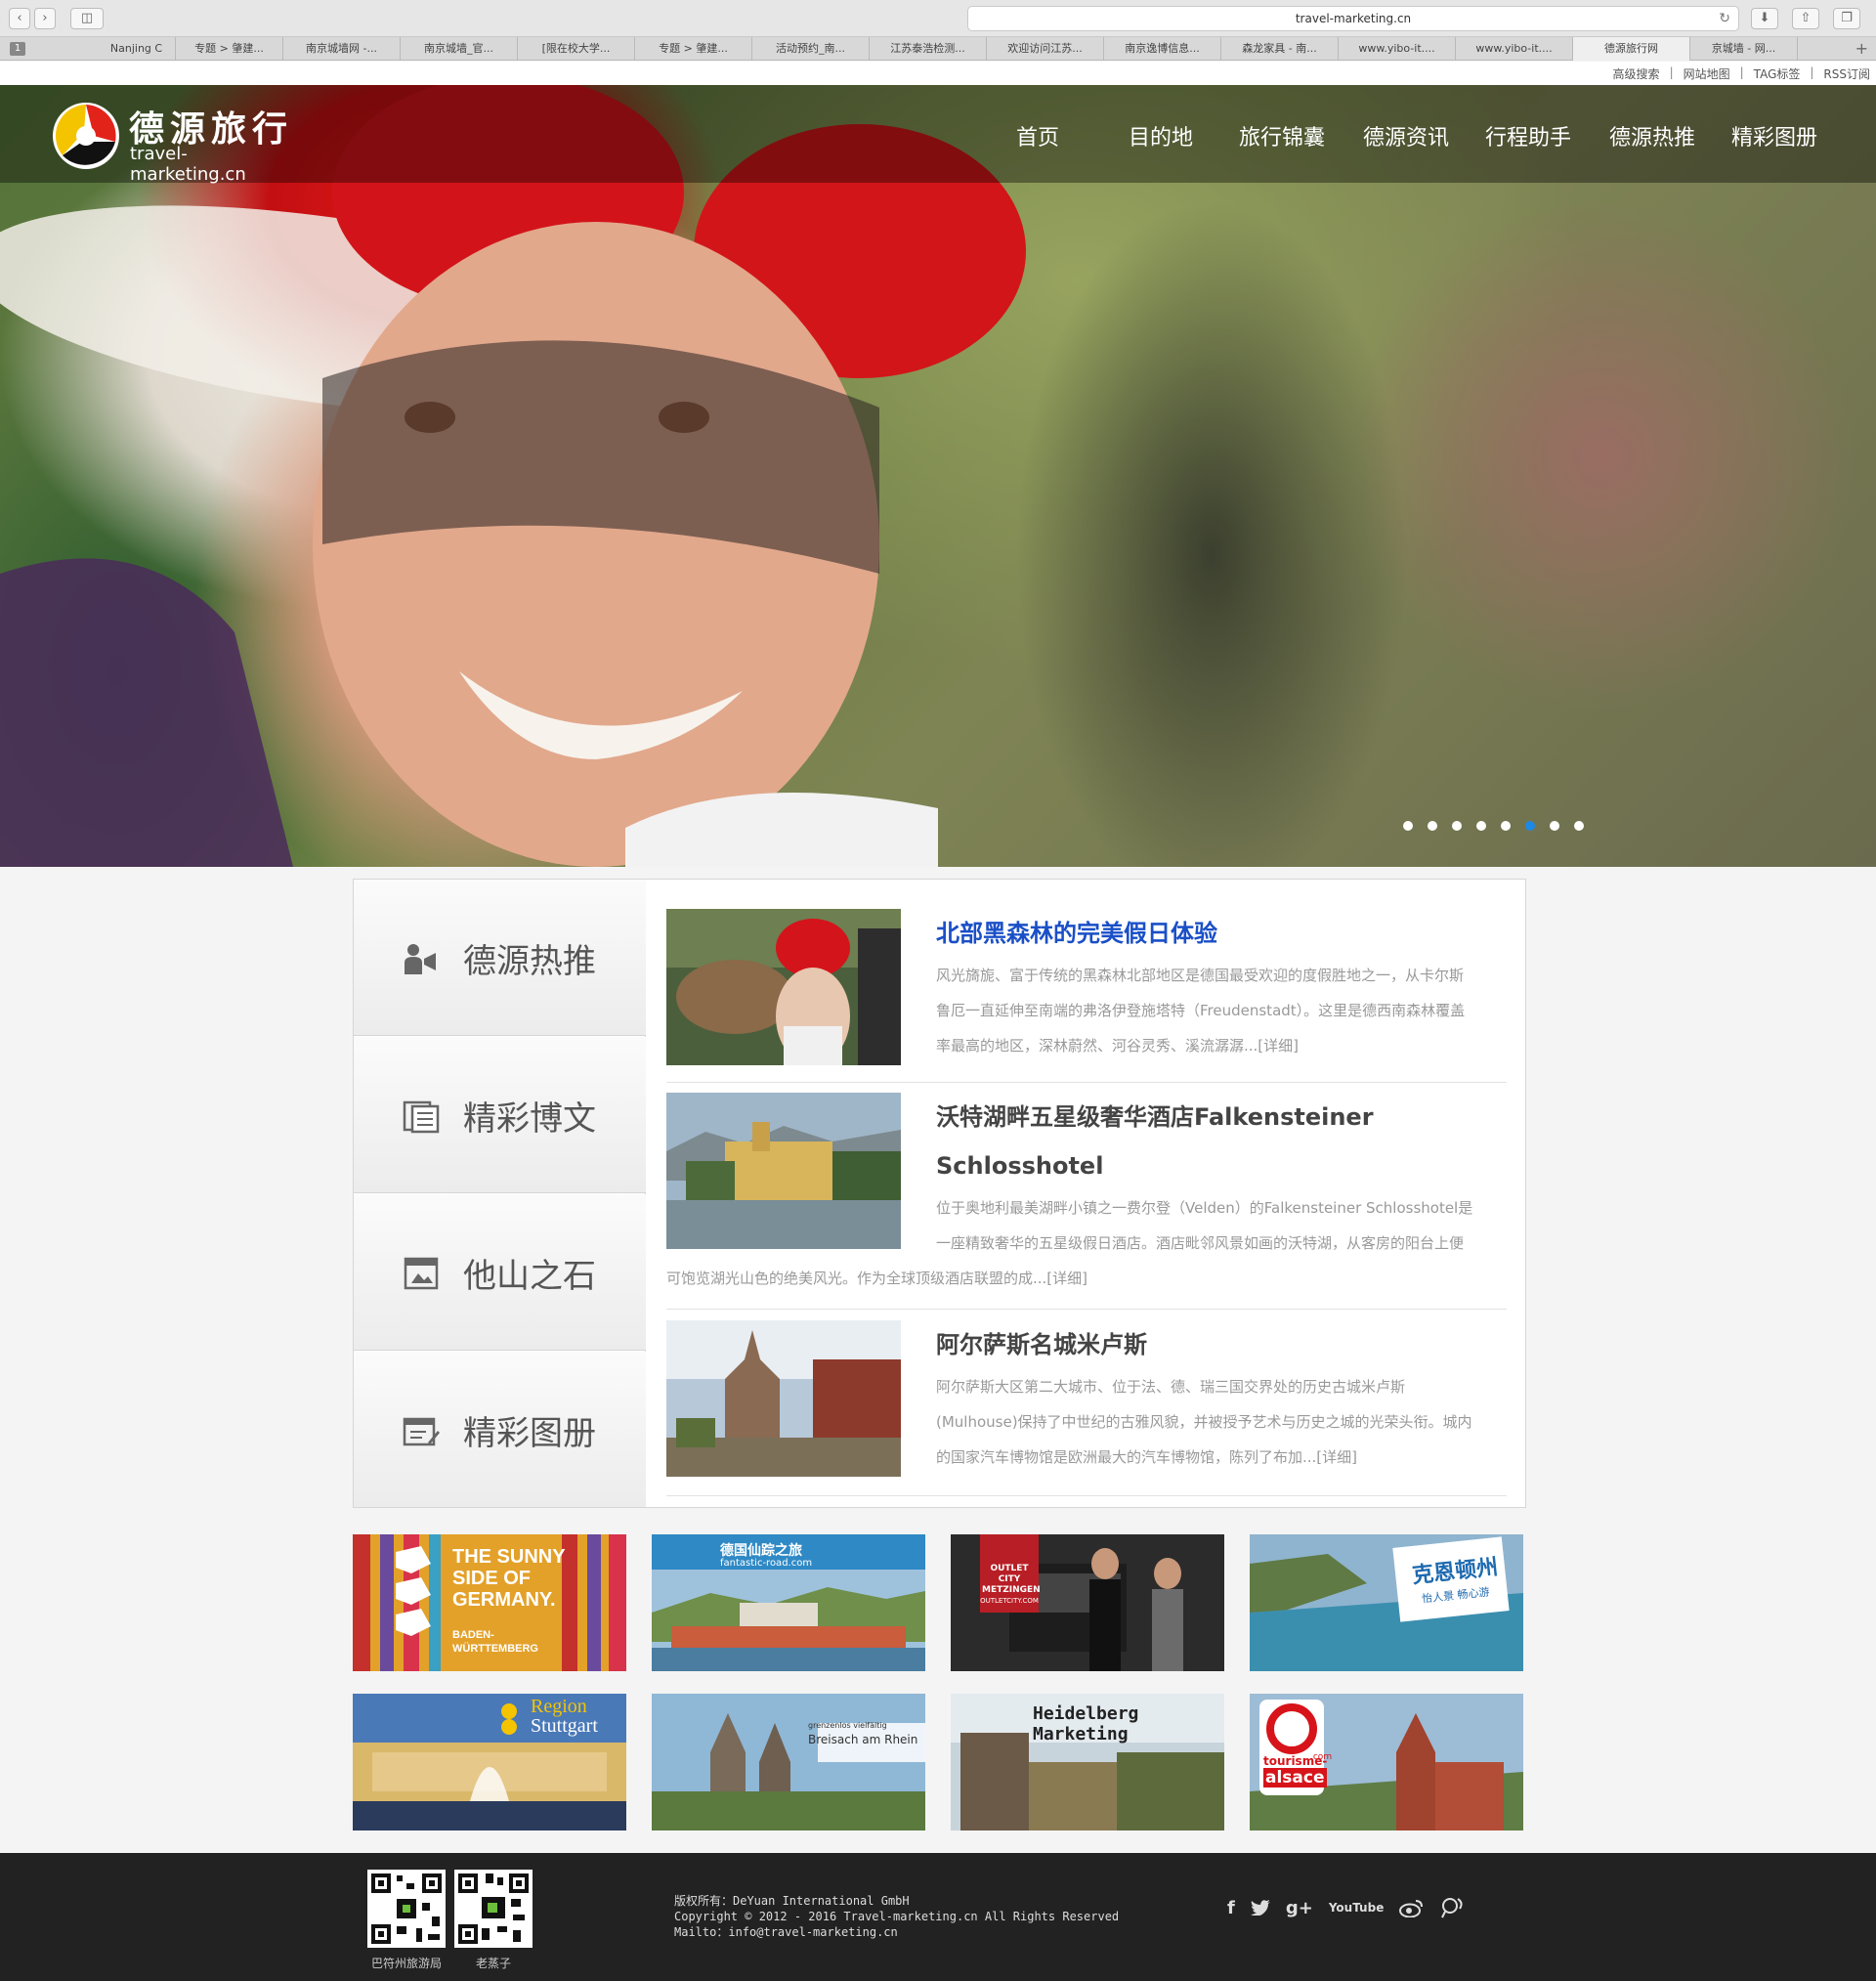 The width and height of the screenshot is (1876, 1981). What do you see at coordinates (1009, 1601) in the screenshot?
I see `banner-text: OUTLETCITY.COM` at bounding box center [1009, 1601].